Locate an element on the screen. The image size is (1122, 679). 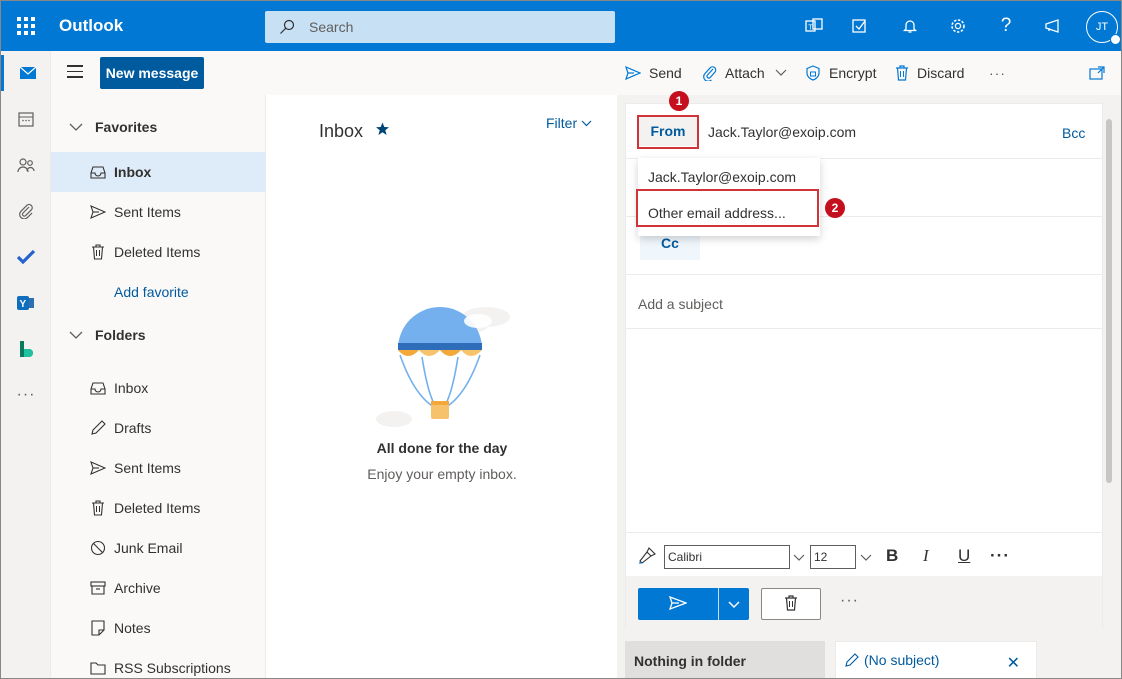
favorite-sent-items: Sent Items is located at coordinates (158, 212).